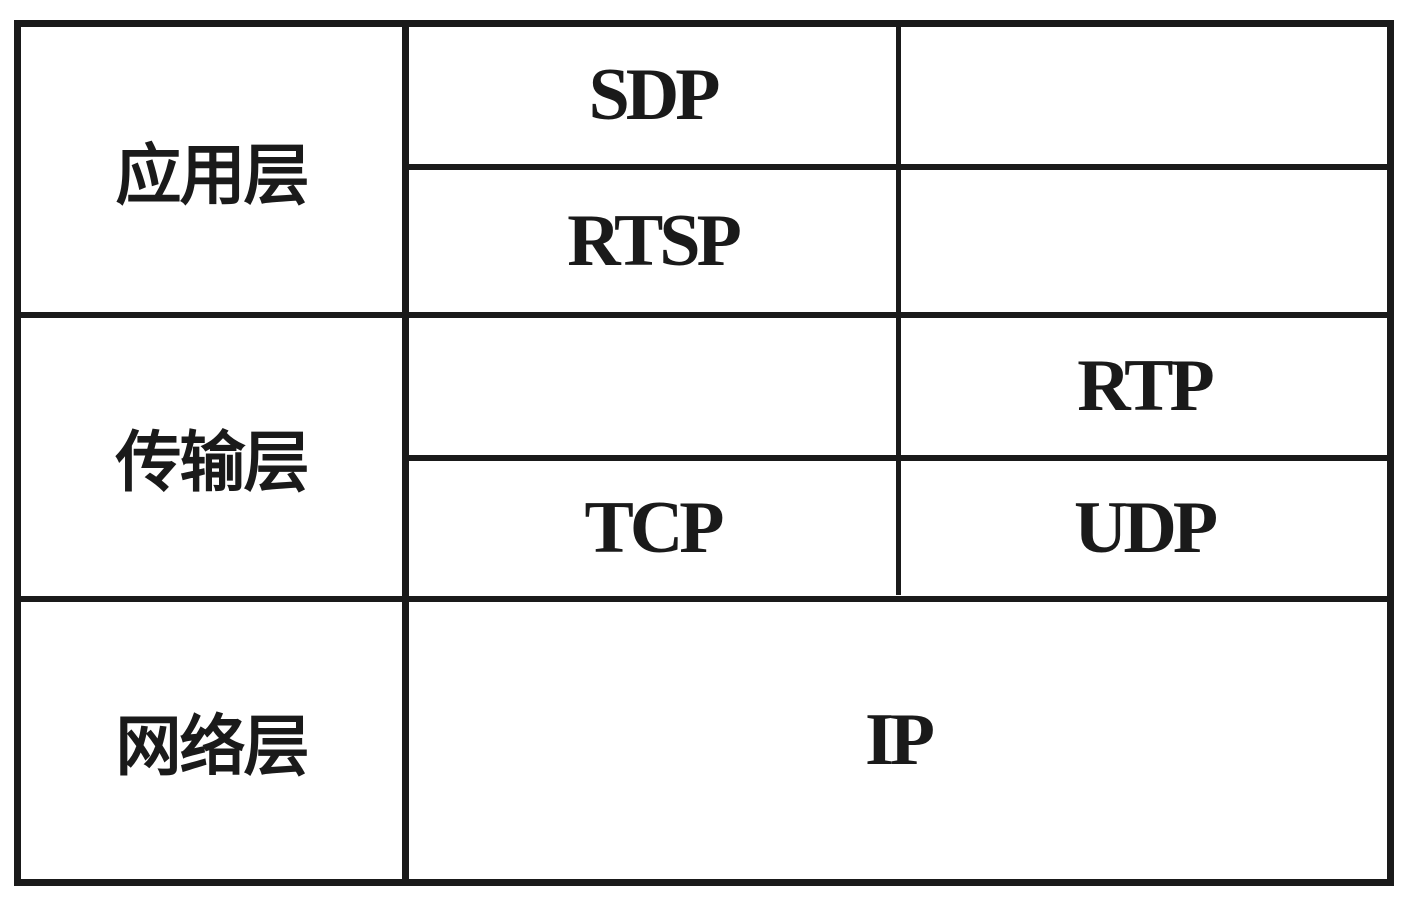  Describe the element at coordinates (654, 240) in the screenshot. I see `protocol-rtsp: RTSP` at that location.